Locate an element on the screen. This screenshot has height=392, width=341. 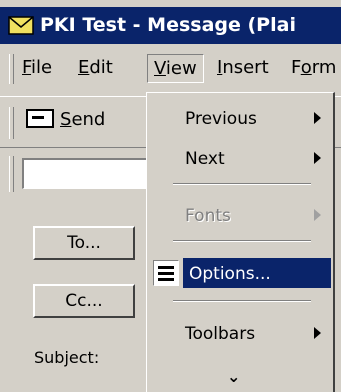
toolbar-grip is located at coordinates (11, 123).